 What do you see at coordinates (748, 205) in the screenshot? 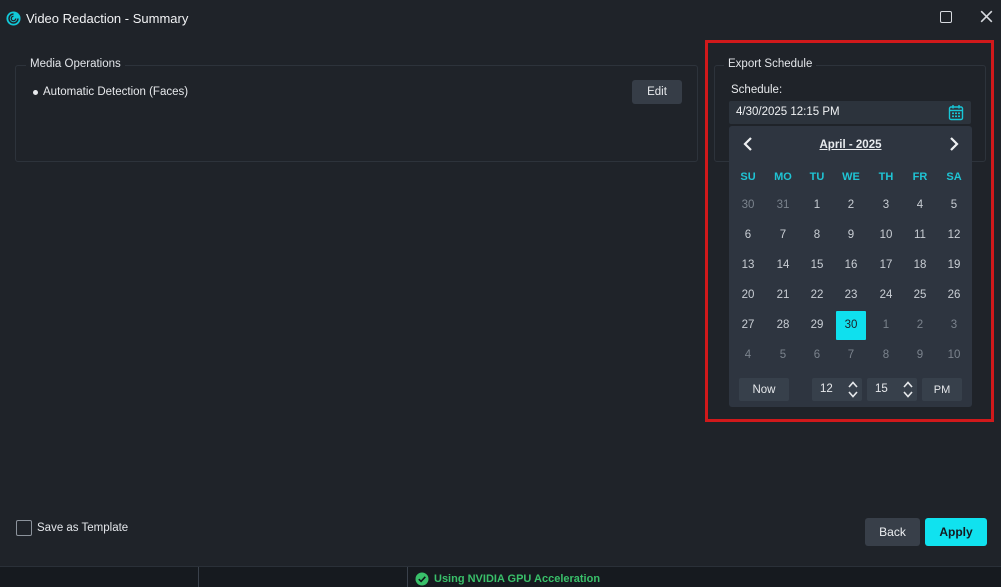
I see `calendar-day: 30` at bounding box center [748, 205].